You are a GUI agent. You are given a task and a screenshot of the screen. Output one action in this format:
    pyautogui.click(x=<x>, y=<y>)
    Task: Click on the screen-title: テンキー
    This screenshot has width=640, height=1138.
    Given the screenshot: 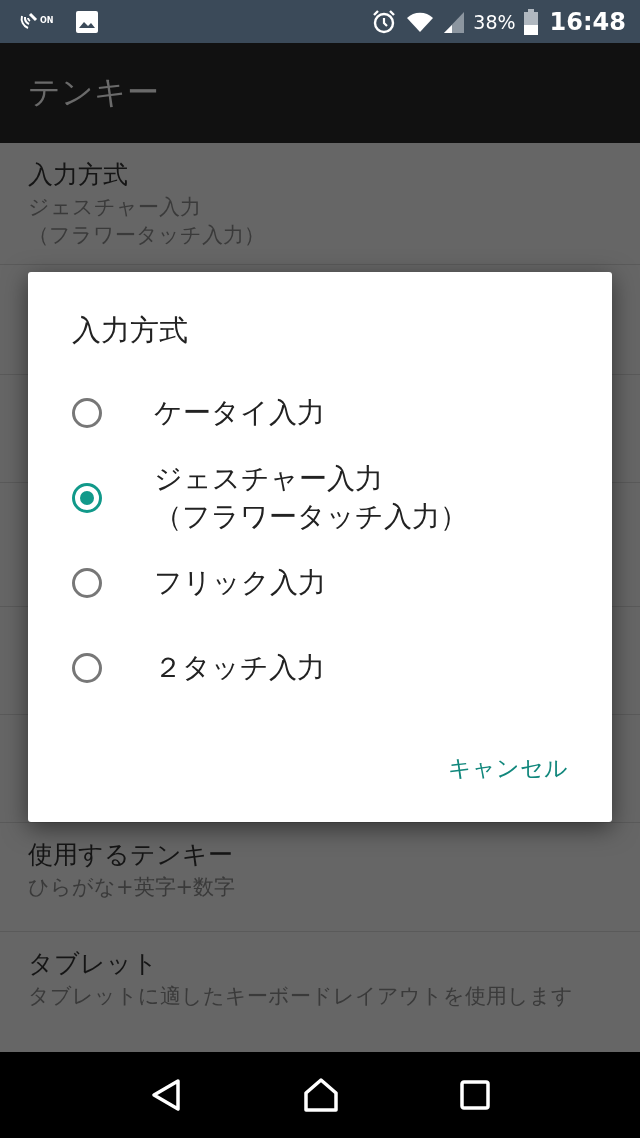 What is the action you would take?
    pyautogui.click(x=93, y=92)
    